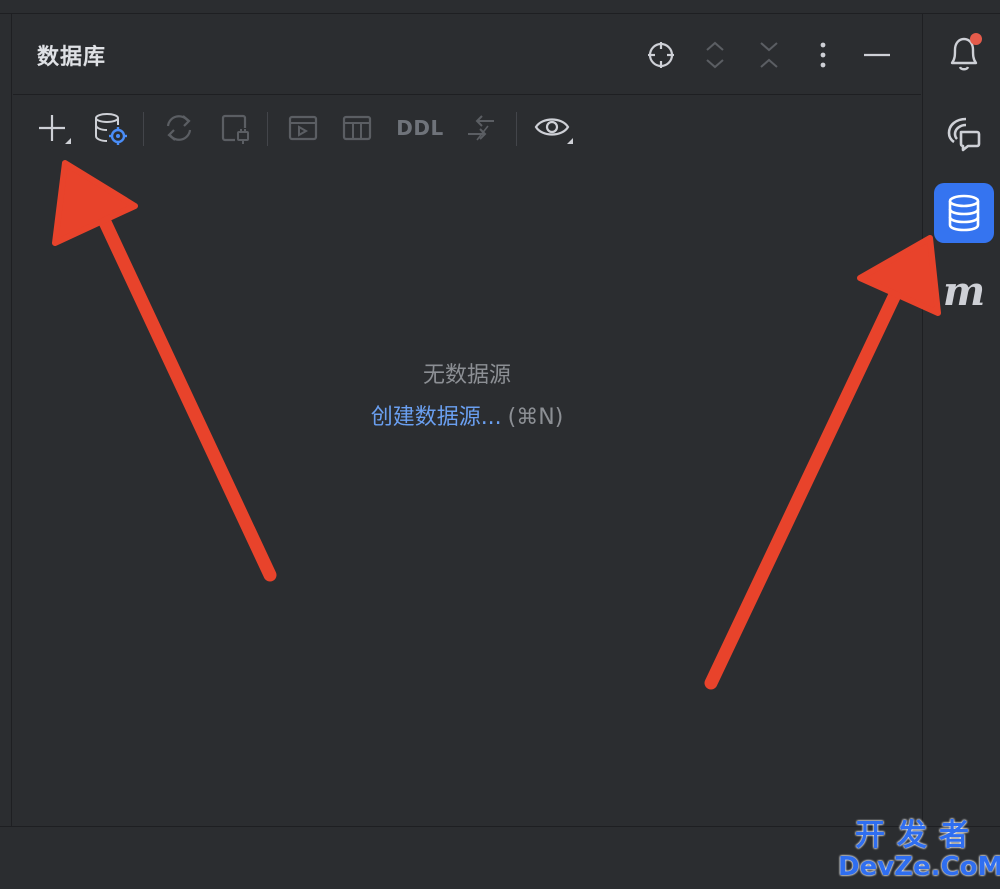 The image size is (1000, 889). I want to click on refresh-button, so click(179, 128).